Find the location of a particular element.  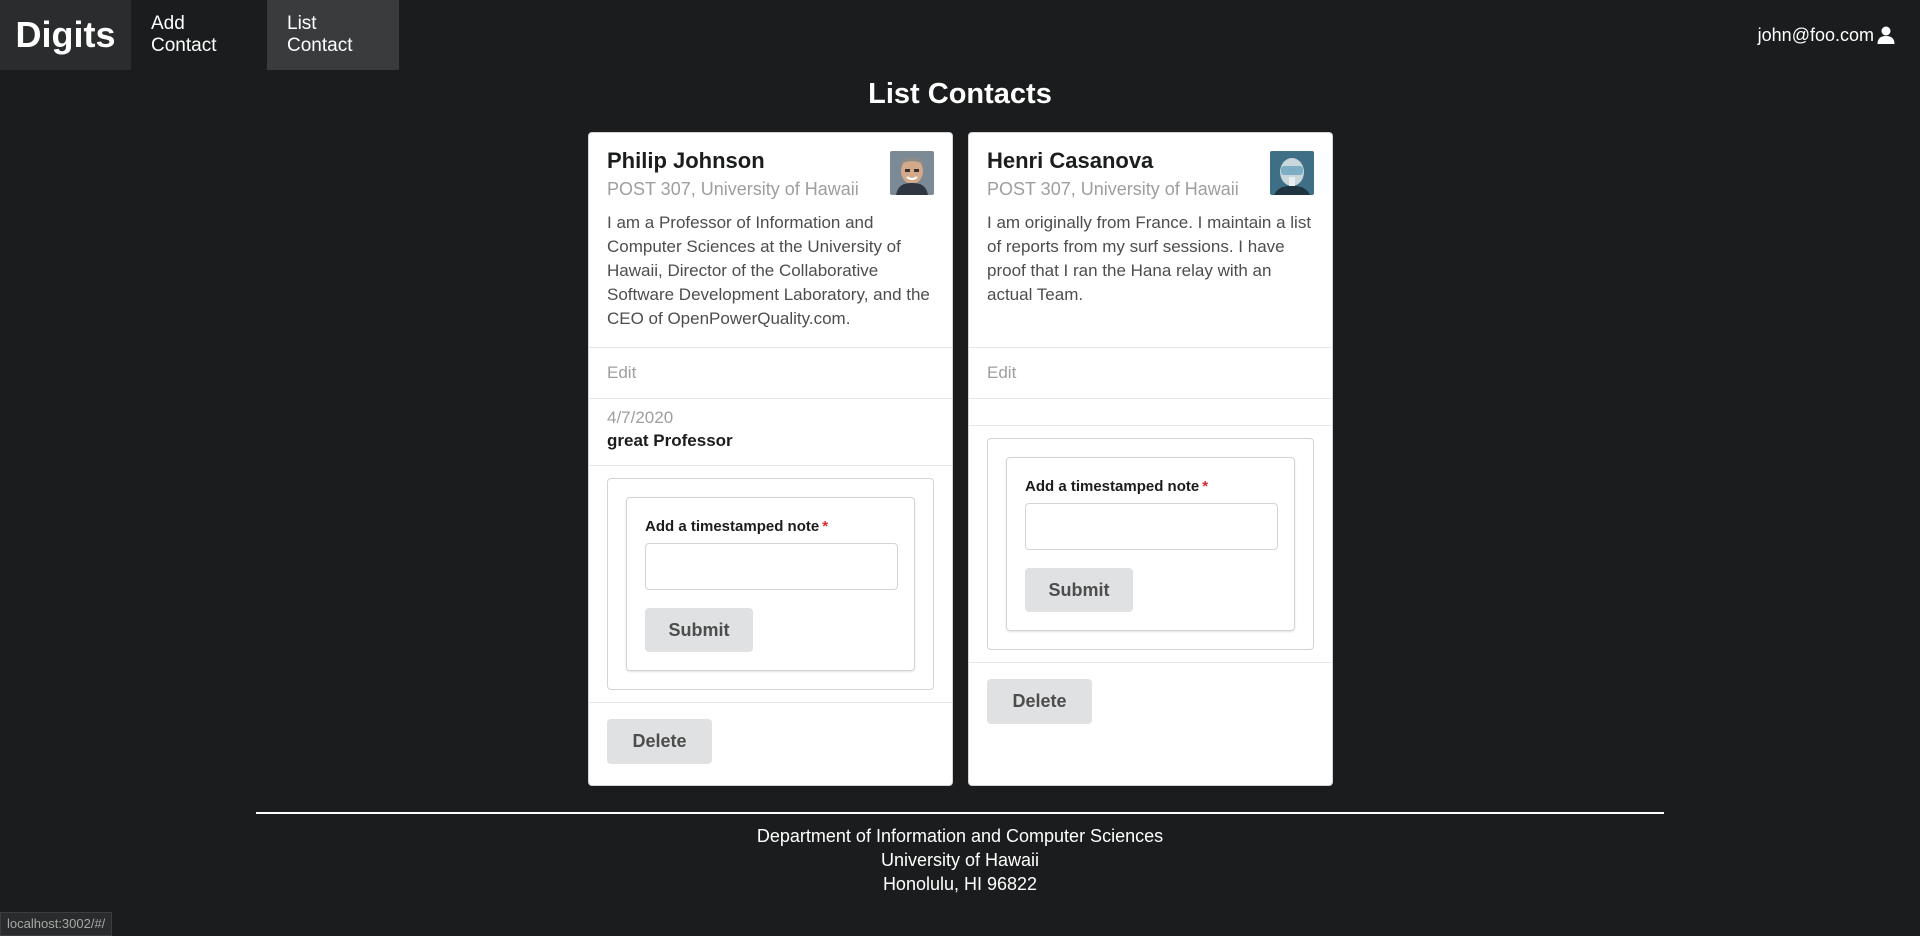

footer-divider is located at coordinates (960, 813).